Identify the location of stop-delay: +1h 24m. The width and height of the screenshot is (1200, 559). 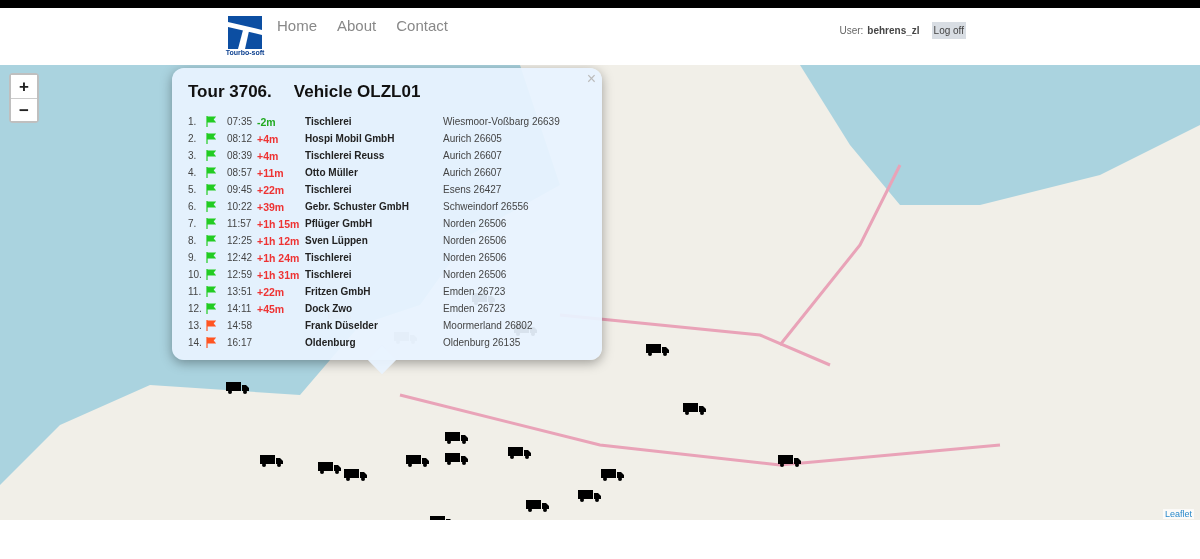
(279, 257).